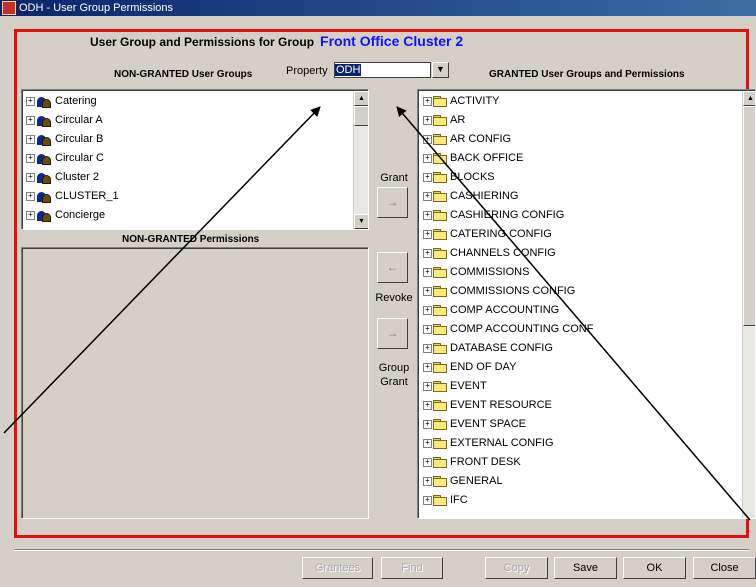  I want to click on non-granted-groups-label: NON-GRANTED User Groups, so click(183, 74).